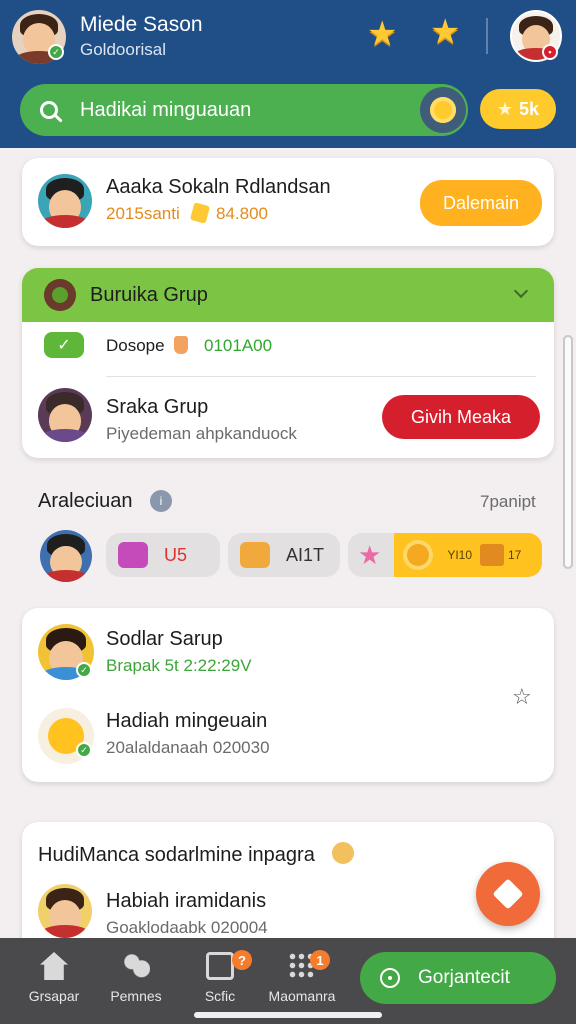 This screenshot has height=1024, width=576. I want to click on search-bar: Hadikai minguauan, so click(244, 110).